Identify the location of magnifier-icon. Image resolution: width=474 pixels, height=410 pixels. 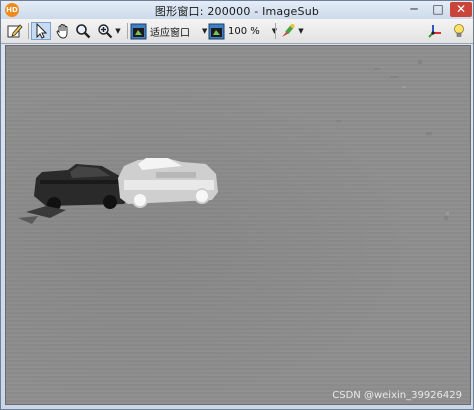
(83, 31).